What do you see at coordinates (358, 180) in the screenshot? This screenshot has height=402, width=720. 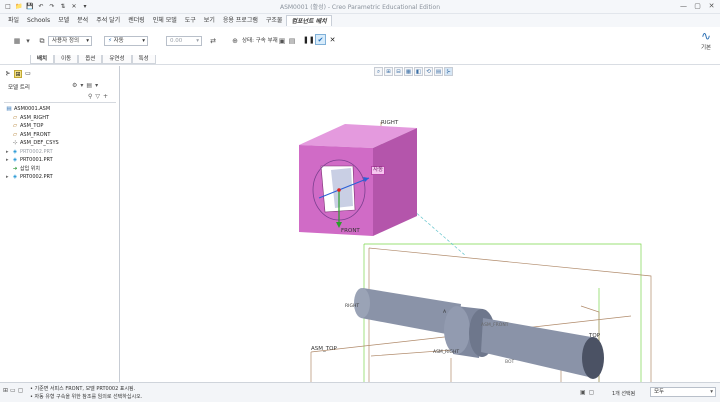 I see `block-part` at bounding box center [358, 180].